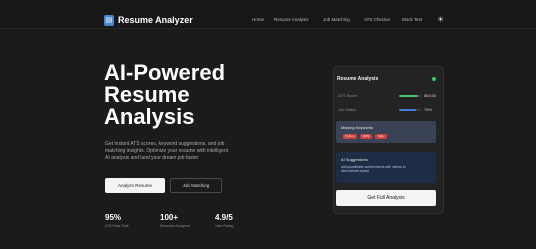 Image resolution: width=536 pixels, height=249 pixels. I want to click on resume-logo-icon: ▤, so click(109, 20).